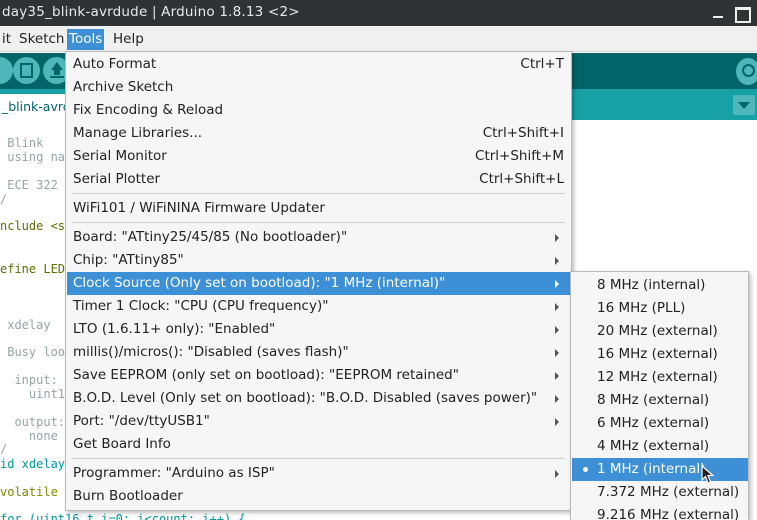  I want to click on code-line: volatile u, so click(36, 492).